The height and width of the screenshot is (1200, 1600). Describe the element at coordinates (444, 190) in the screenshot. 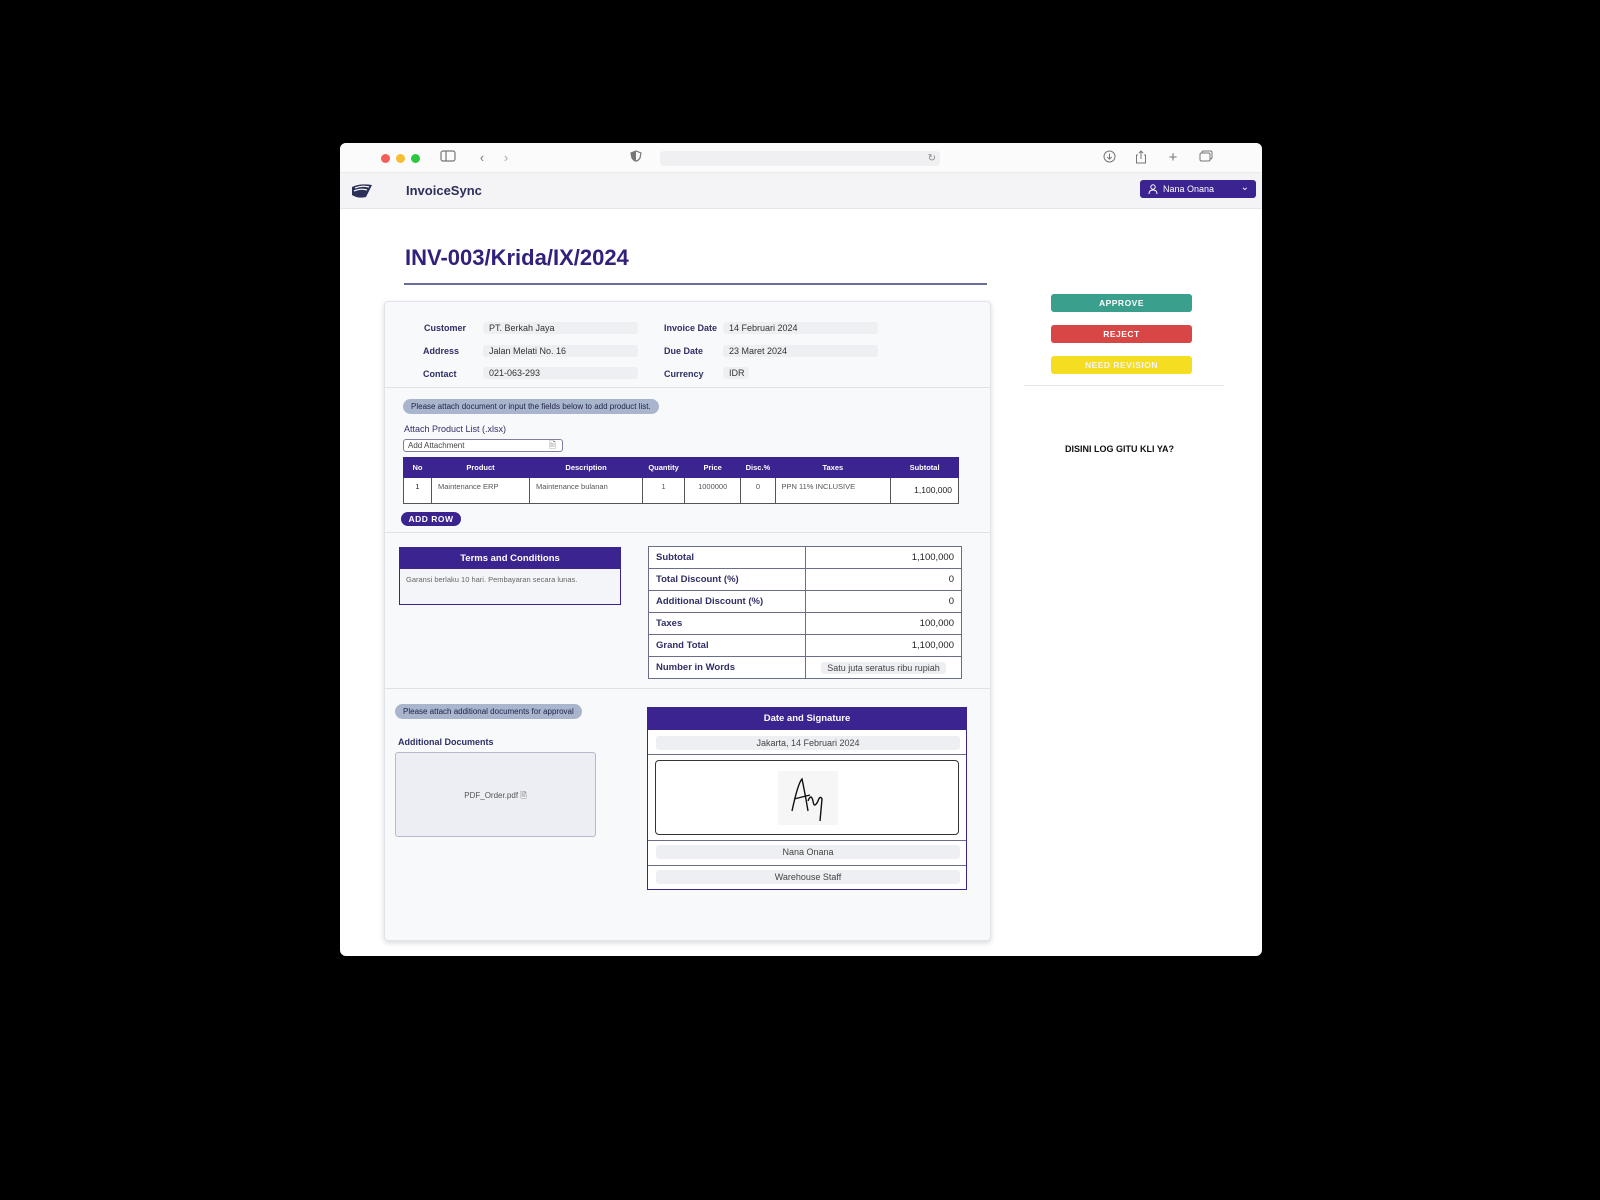

I see `brand-name: InvoiceSync` at that location.